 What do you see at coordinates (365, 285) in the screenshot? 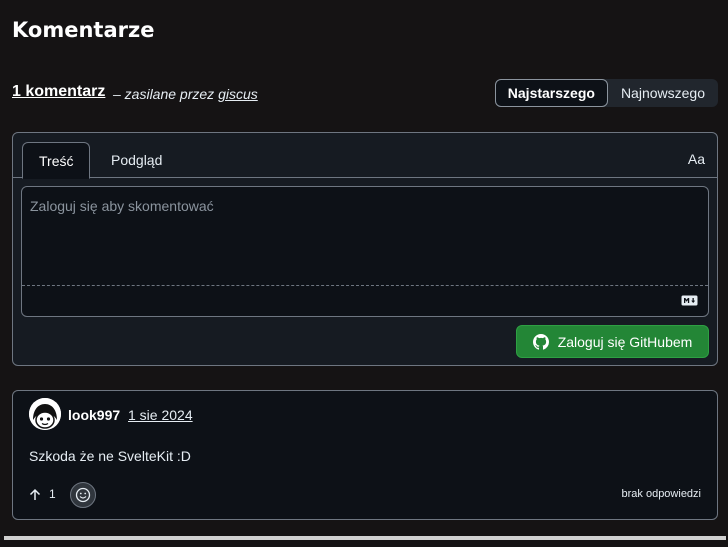
I see `textarea-divider` at bounding box center [365, 285].